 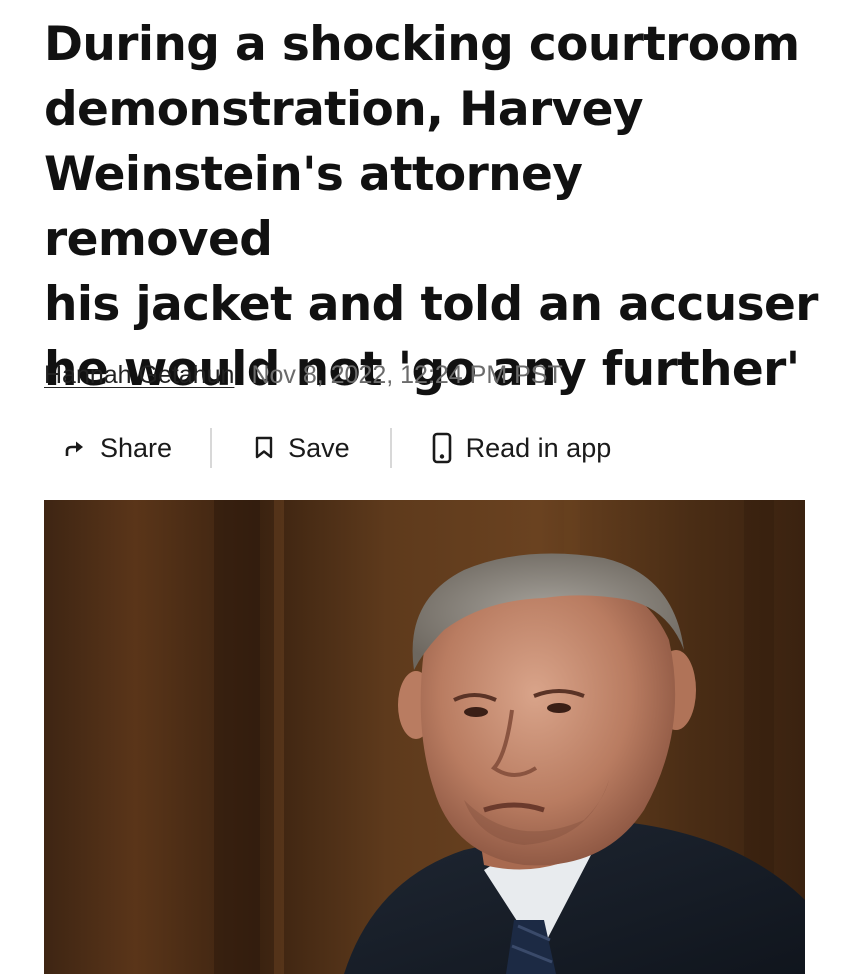 I want to click on headline-line: his jacket and told an accuser, so click(x=431, y=304).